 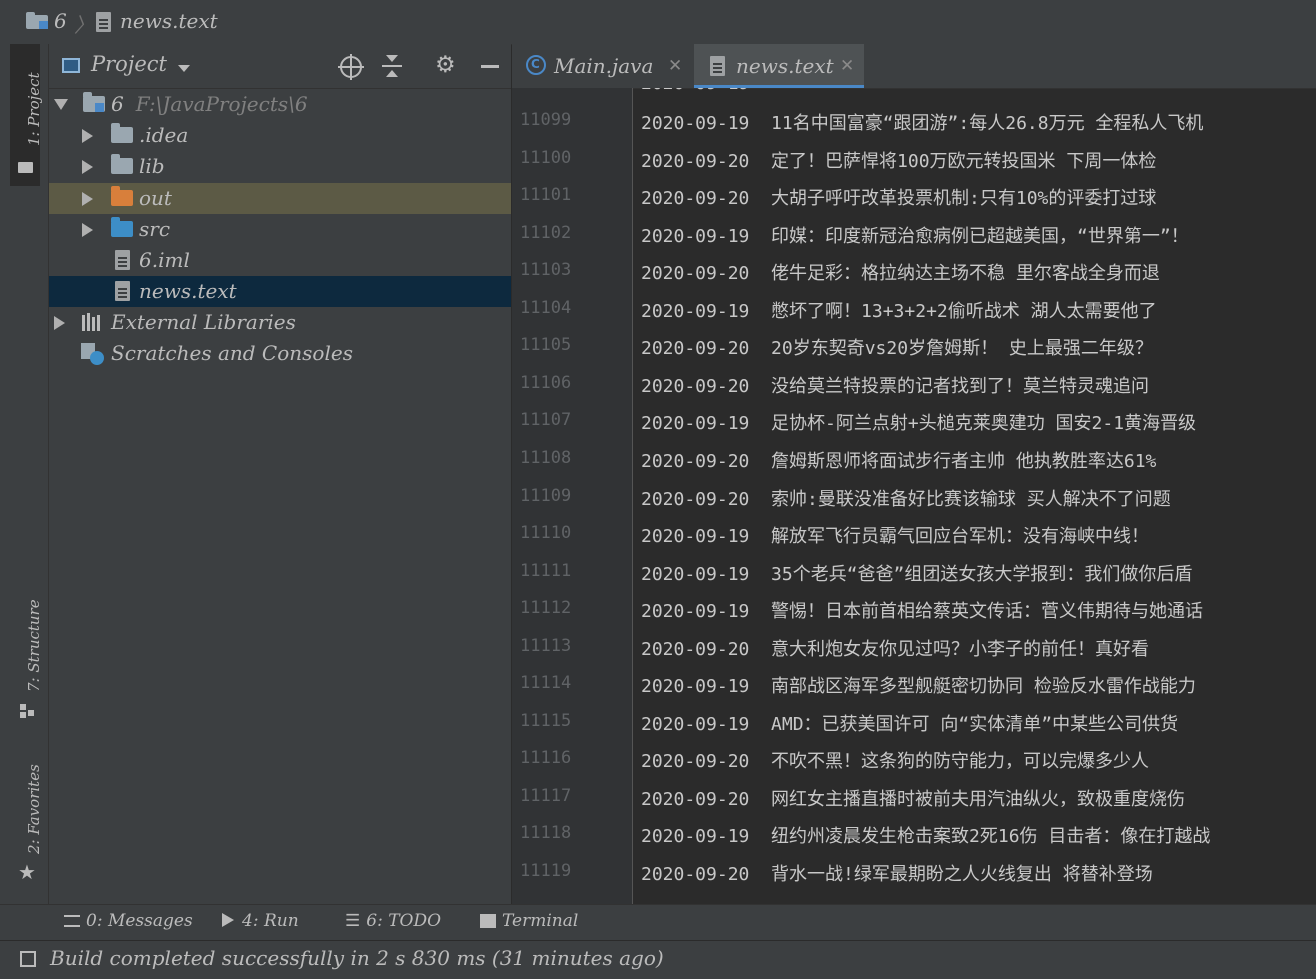 I want to click on tree-node-label: External Libraries, so click(x=203, y=322).